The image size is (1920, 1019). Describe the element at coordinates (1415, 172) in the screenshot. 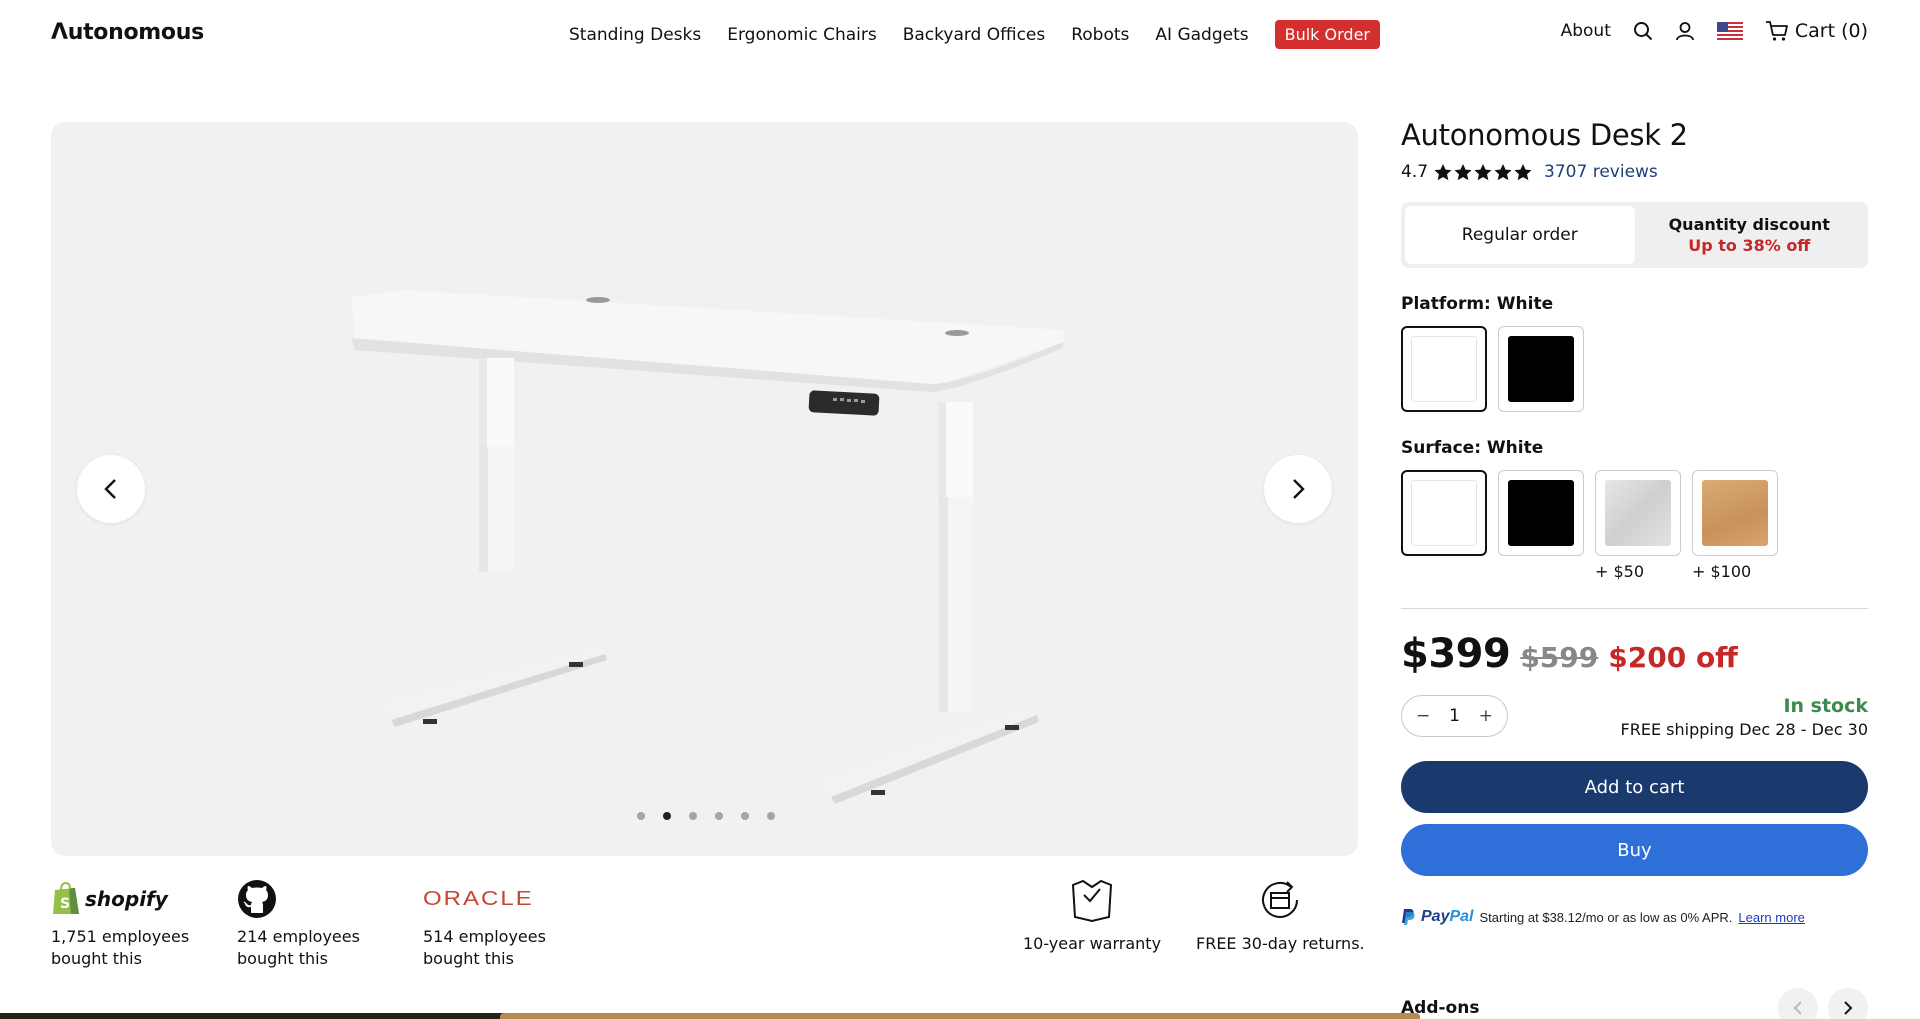

I see `rating-value: 4.7` at that location.